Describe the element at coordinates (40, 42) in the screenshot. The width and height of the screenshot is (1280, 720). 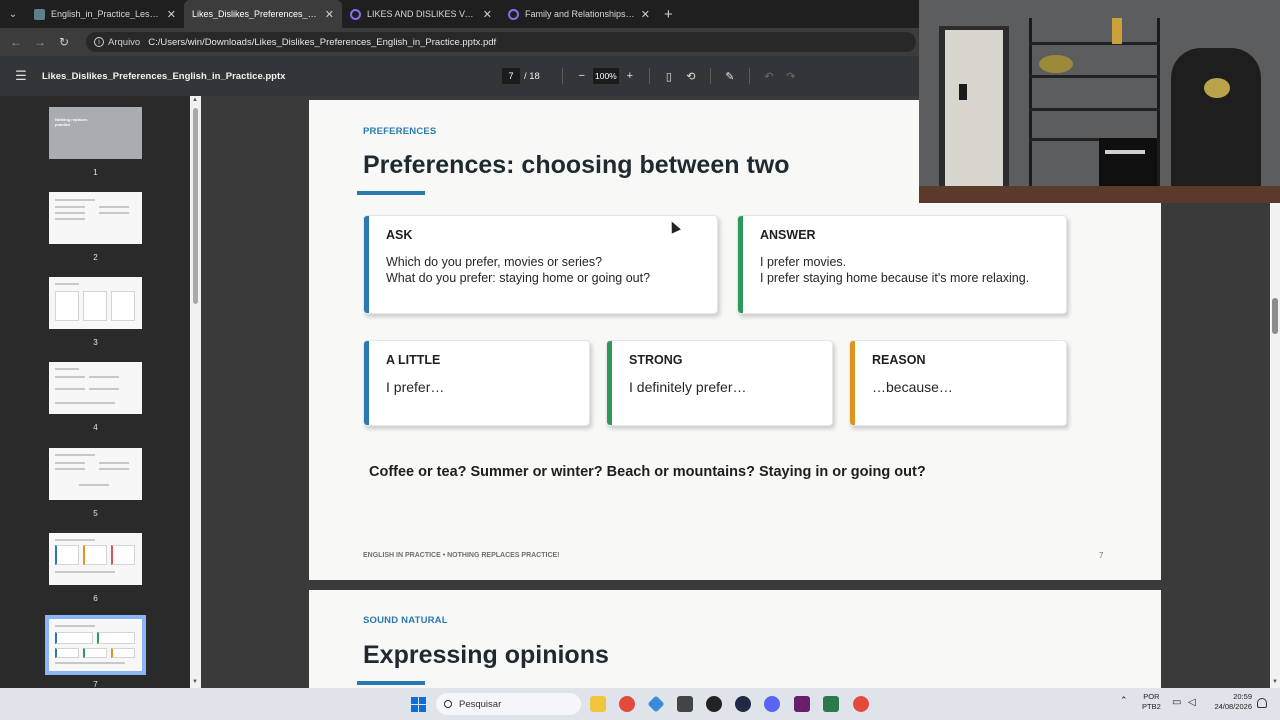
I see `forward-arrow-icon: →` at that location.